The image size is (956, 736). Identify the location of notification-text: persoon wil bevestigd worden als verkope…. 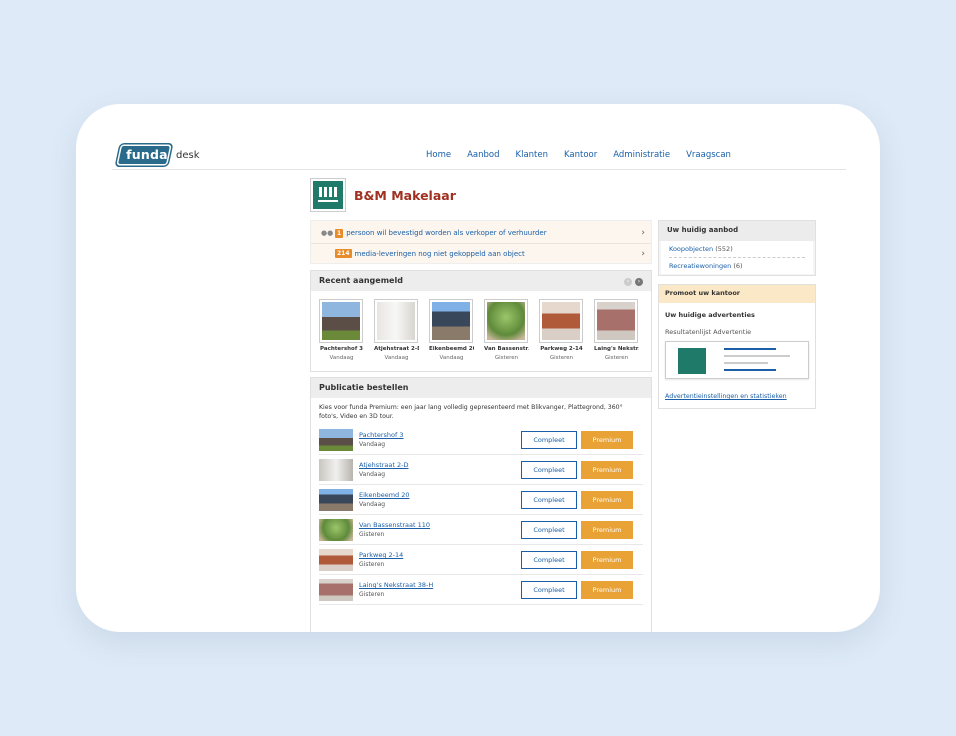
(446, 233).